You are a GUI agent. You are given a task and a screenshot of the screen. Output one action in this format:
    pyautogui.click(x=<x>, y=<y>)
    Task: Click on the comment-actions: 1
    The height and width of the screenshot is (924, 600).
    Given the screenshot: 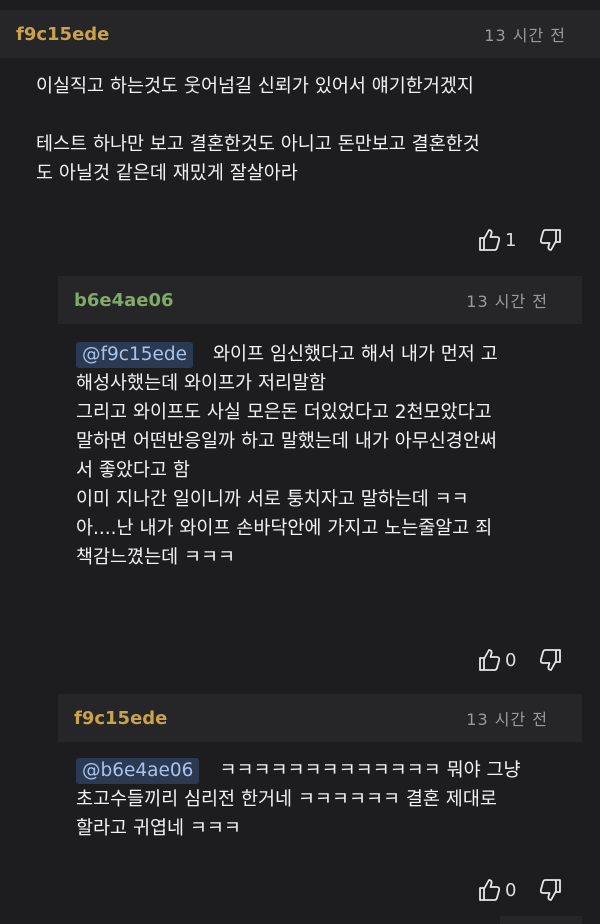 What is the action you would take?
    pyautogui.click(x=520, y=240)
    